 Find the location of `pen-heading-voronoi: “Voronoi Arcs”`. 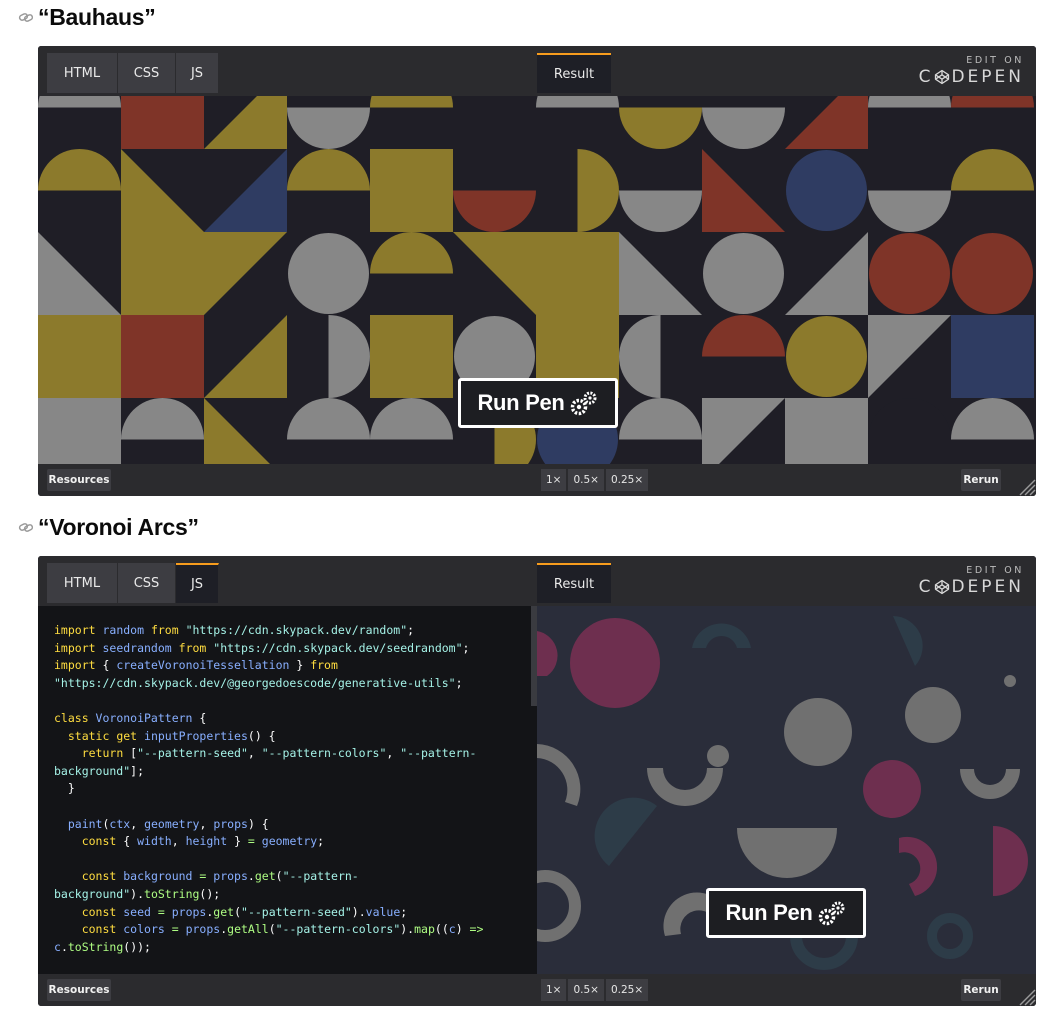

pen-heading-voronoi: “Voronoi Arcs” is located at coordinates (108, 527).